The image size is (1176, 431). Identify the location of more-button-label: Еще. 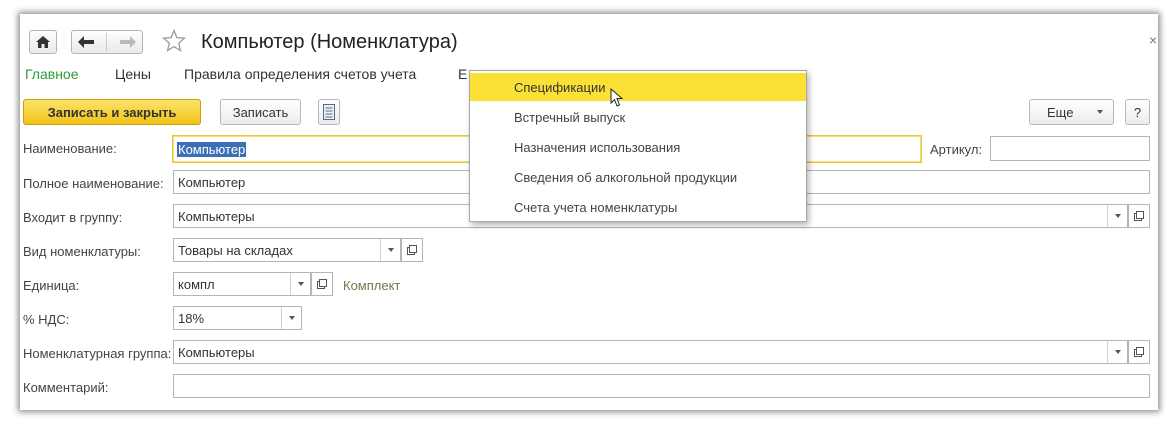
(1060, 112).